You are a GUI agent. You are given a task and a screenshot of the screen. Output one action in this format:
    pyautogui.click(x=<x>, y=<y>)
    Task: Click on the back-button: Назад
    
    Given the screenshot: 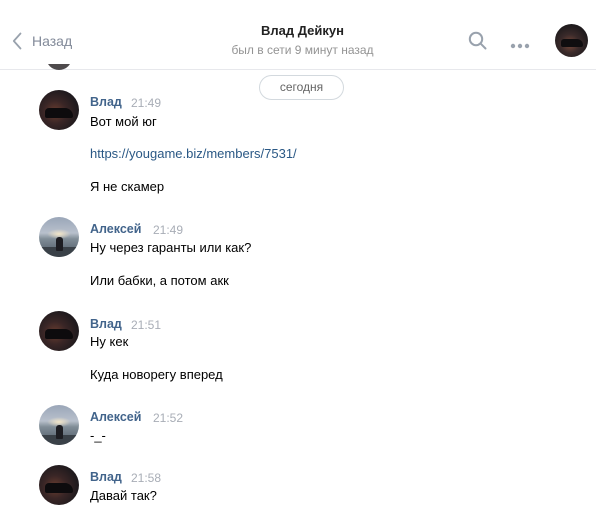 What is the action you would take?
    pyautogui.click(x=42, y=41)
    